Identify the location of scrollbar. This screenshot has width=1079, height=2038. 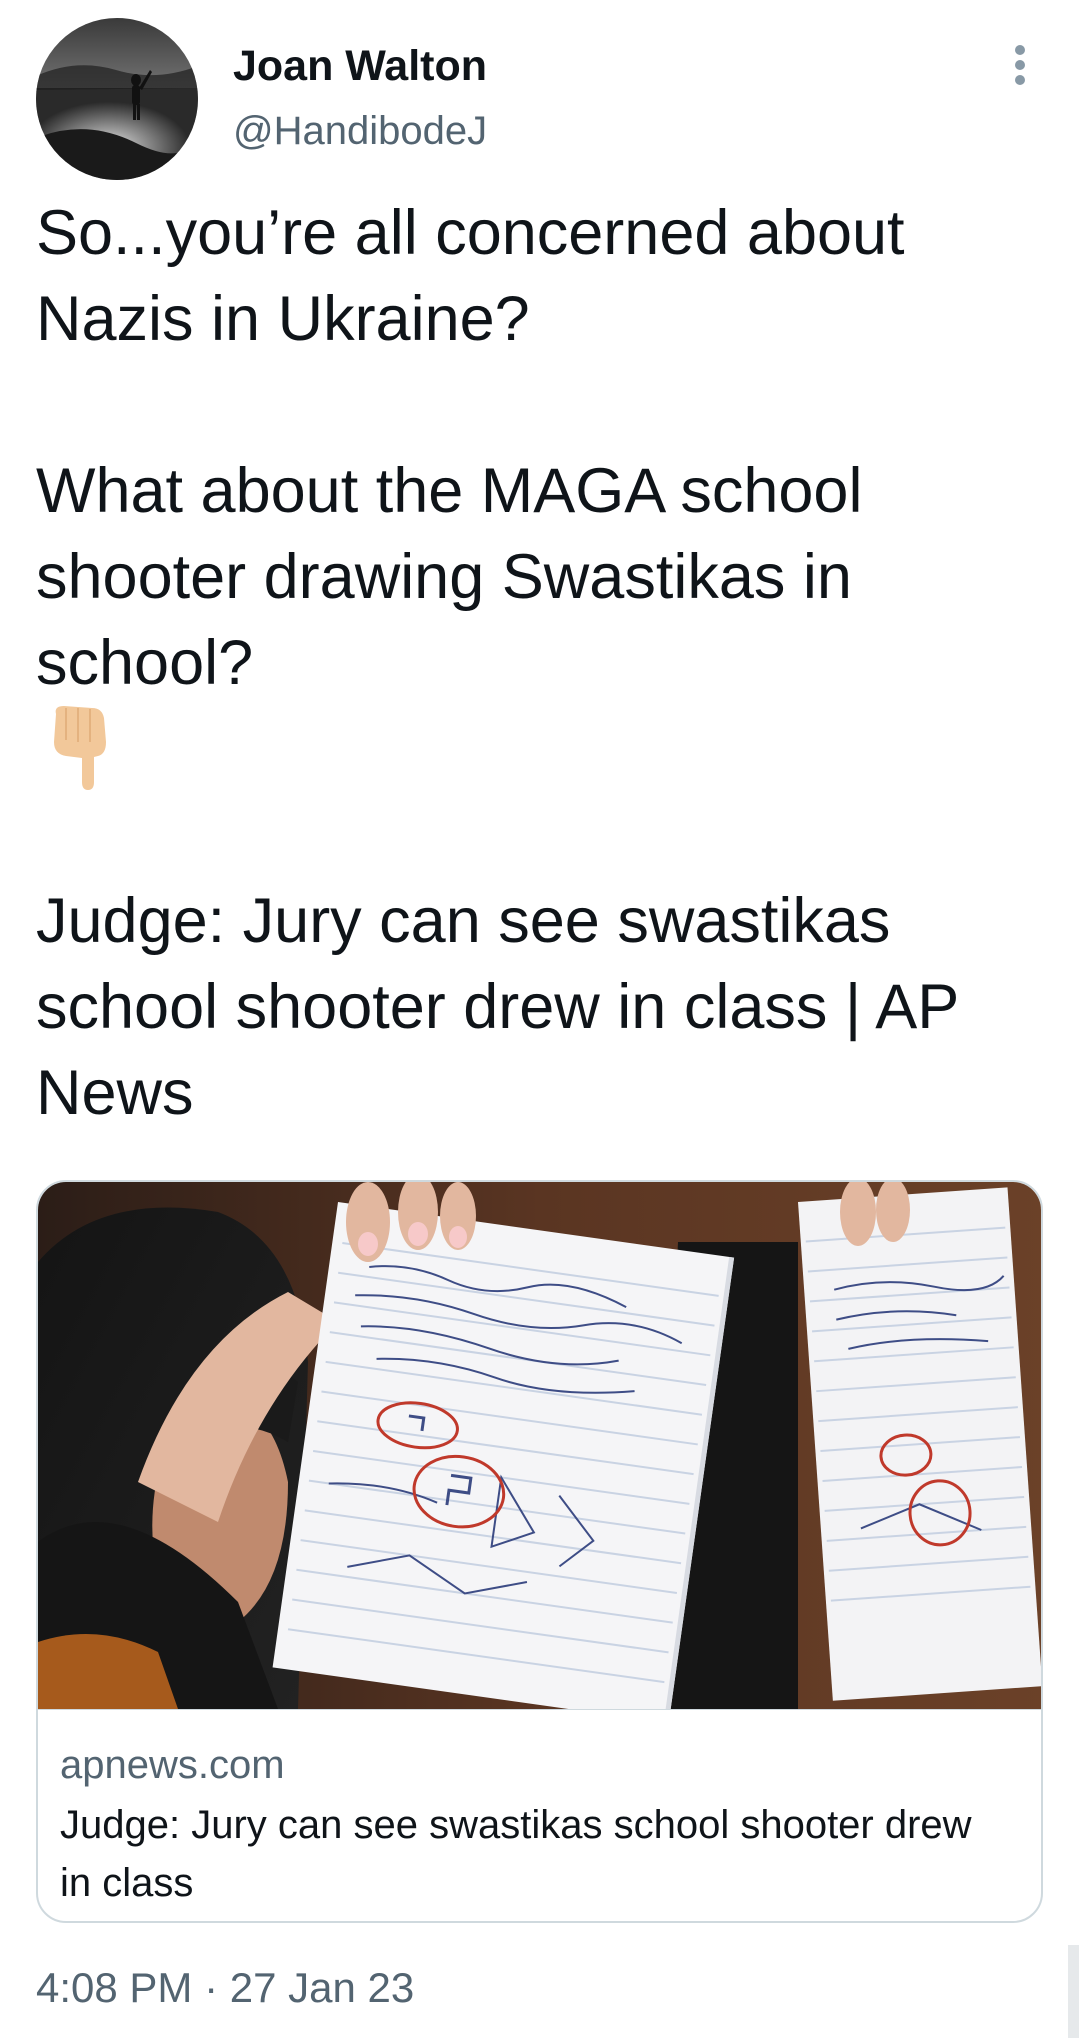
(1073, 1991).